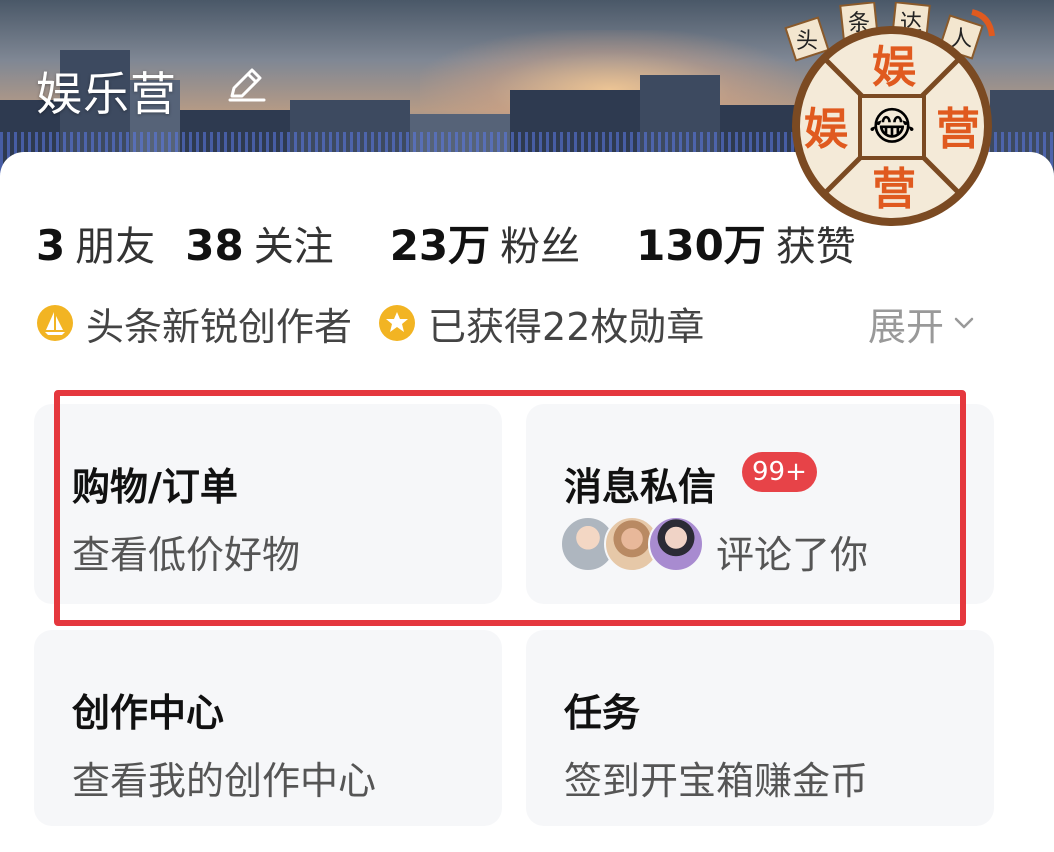 This screenshot has height=852, width=1054. I want to click on stats-row: 3 朋友 38 关注 23万 粉丝 130万 获赞, so click(461, 241).